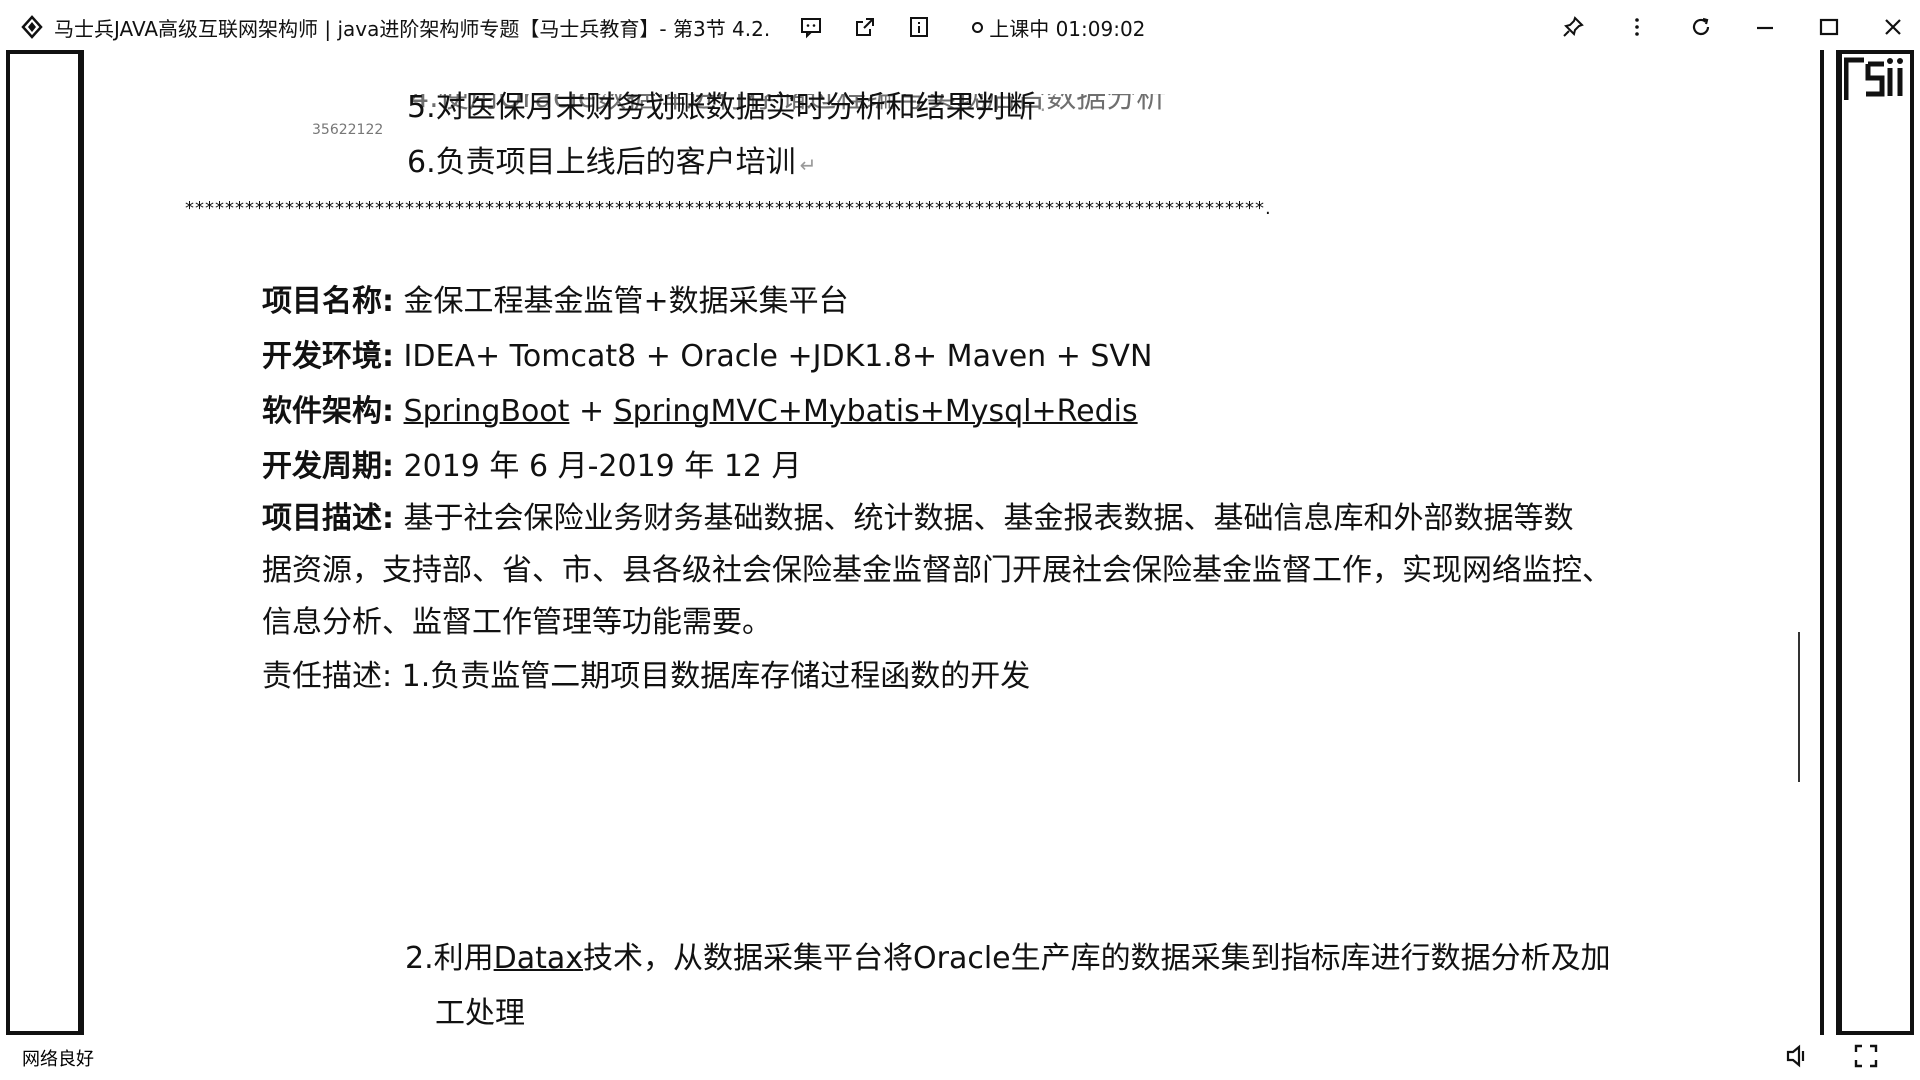  Describe the element at coordinates (1637, 27) in the screenshot. I see `more-icon` at that location.